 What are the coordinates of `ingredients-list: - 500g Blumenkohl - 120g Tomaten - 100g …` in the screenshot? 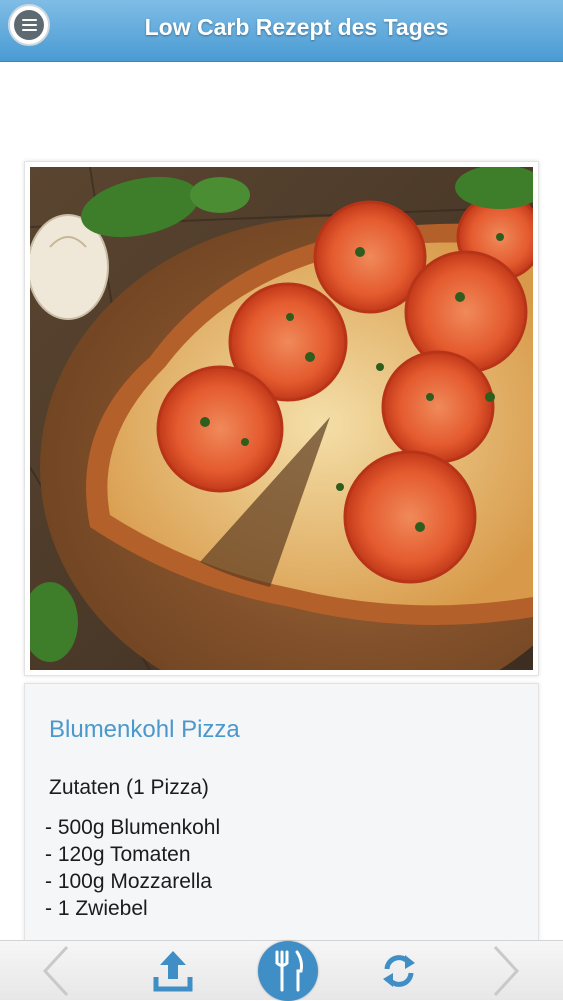 It's located at (132, 868).